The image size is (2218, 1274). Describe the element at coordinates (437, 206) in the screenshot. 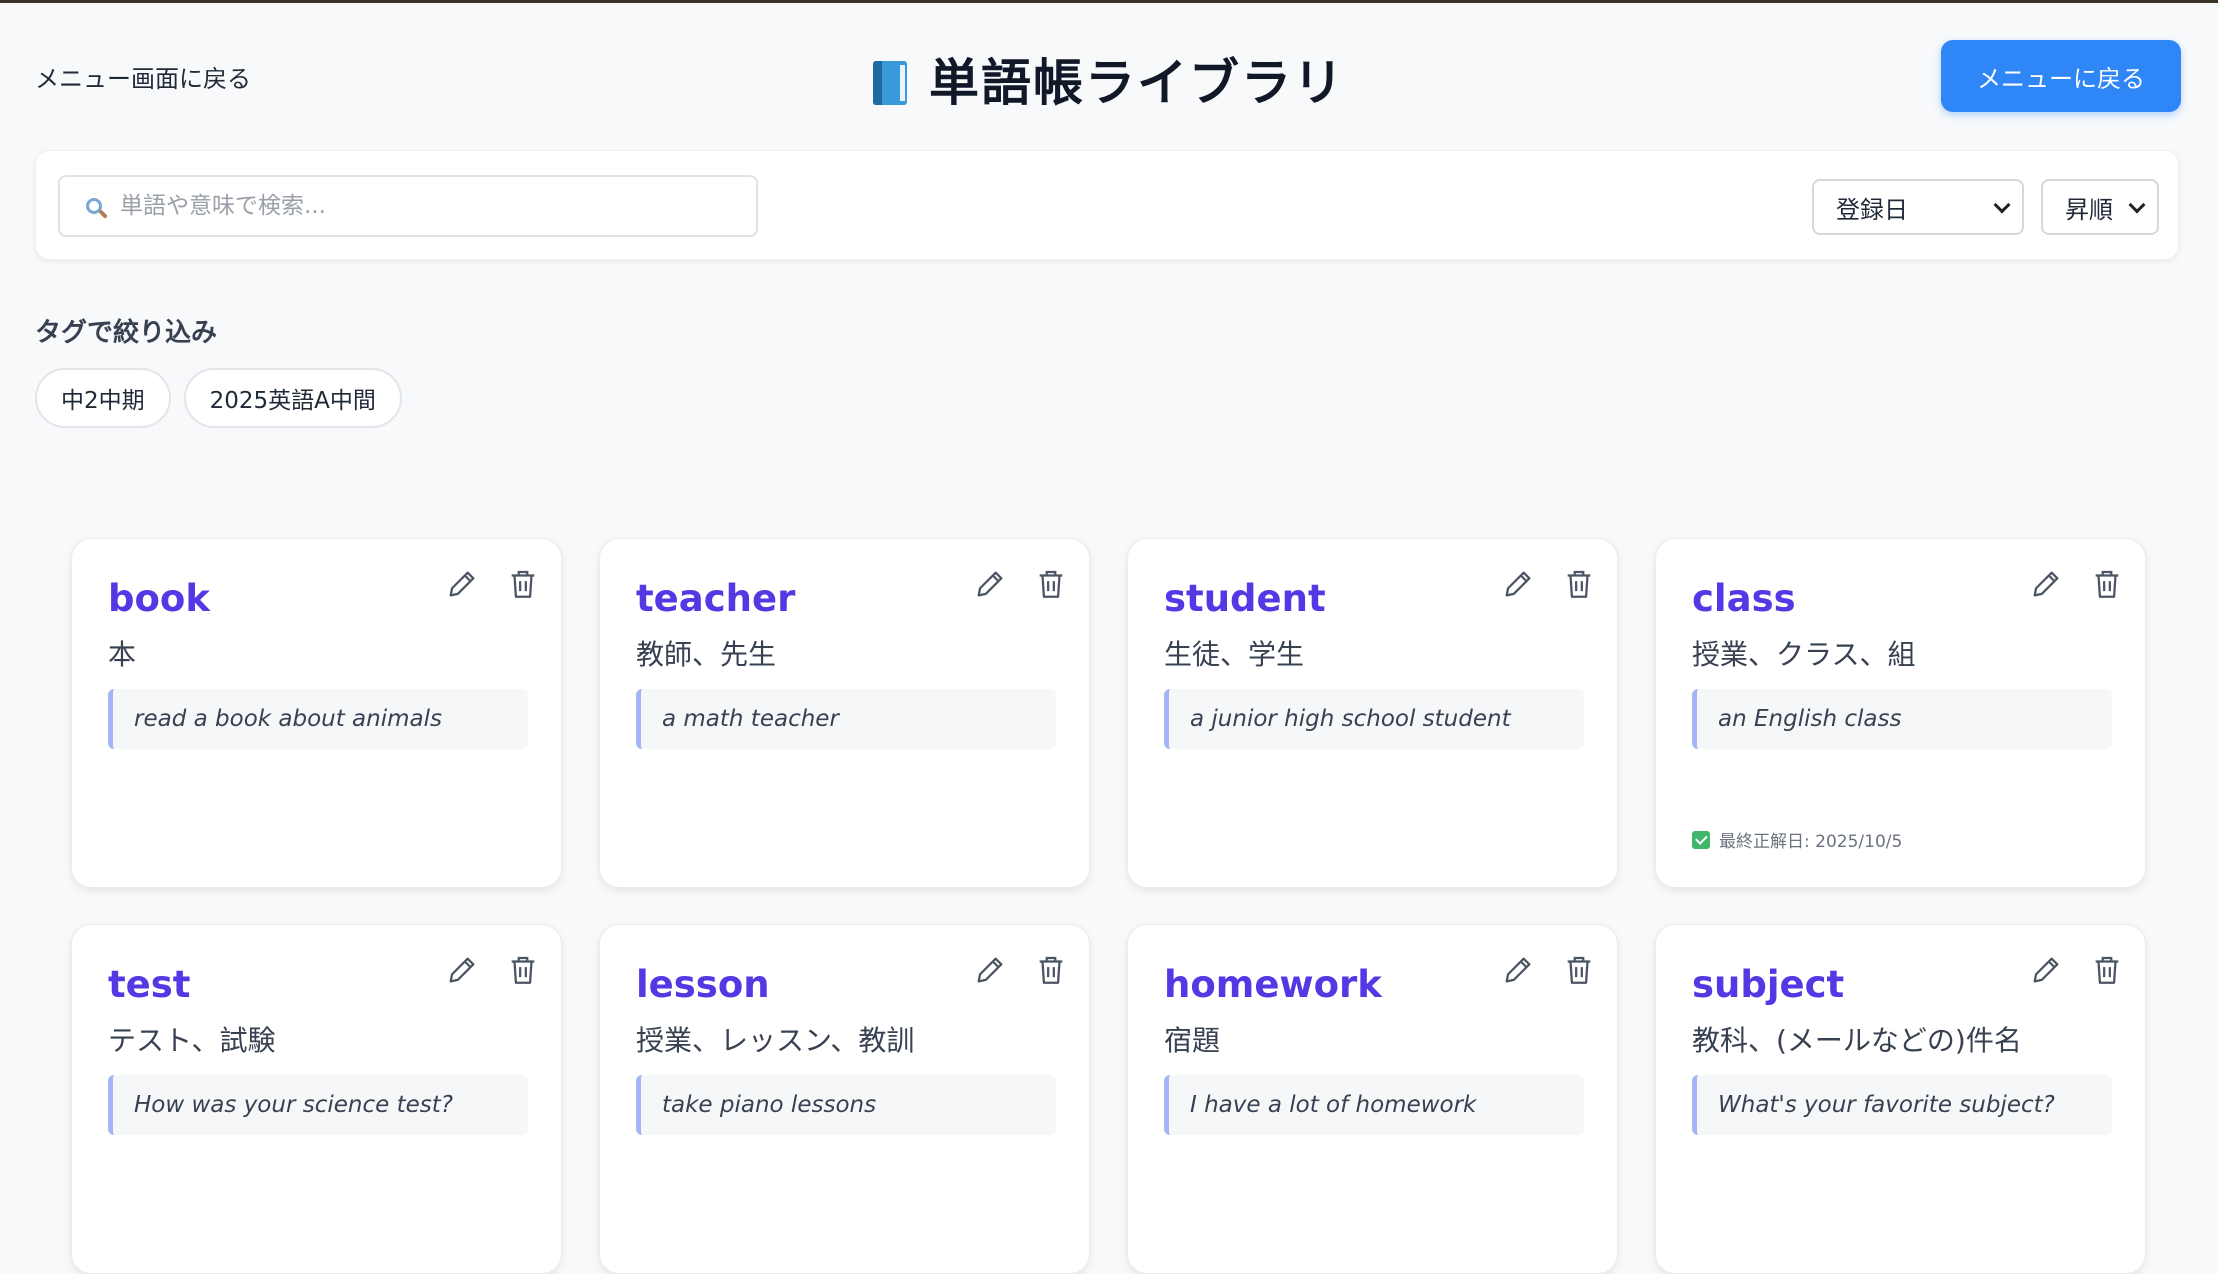

I see `search-input` at that location.